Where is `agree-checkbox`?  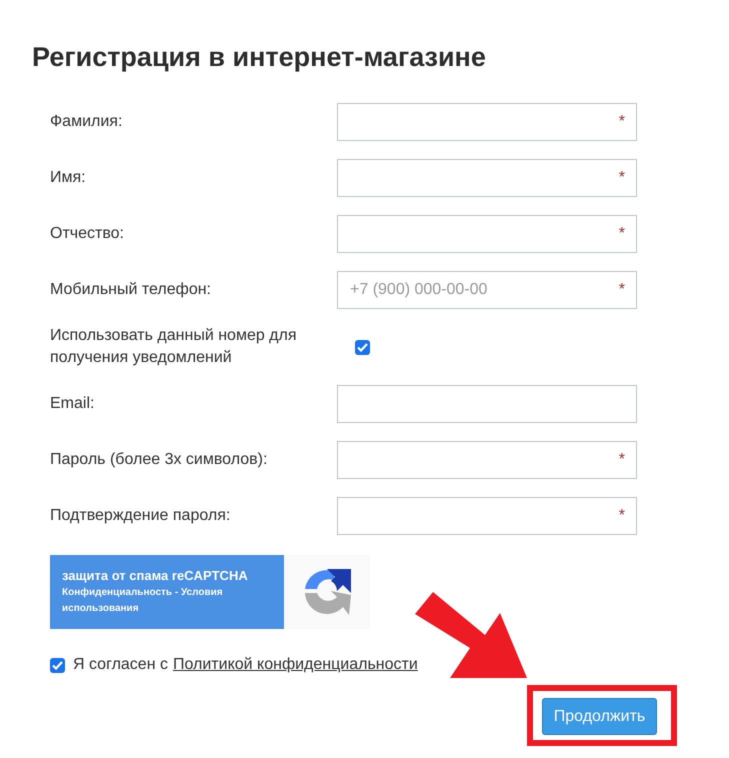 agree-checkbox is located at coordinates (57, 665).